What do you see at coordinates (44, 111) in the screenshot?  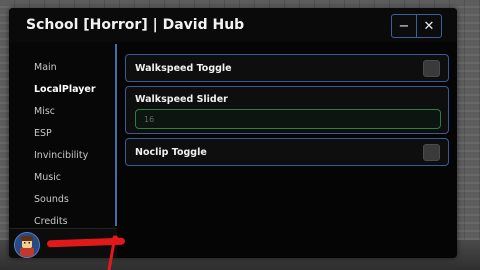 I see `sidebar-item-misc: Misc` at bounding box center [44, 111].